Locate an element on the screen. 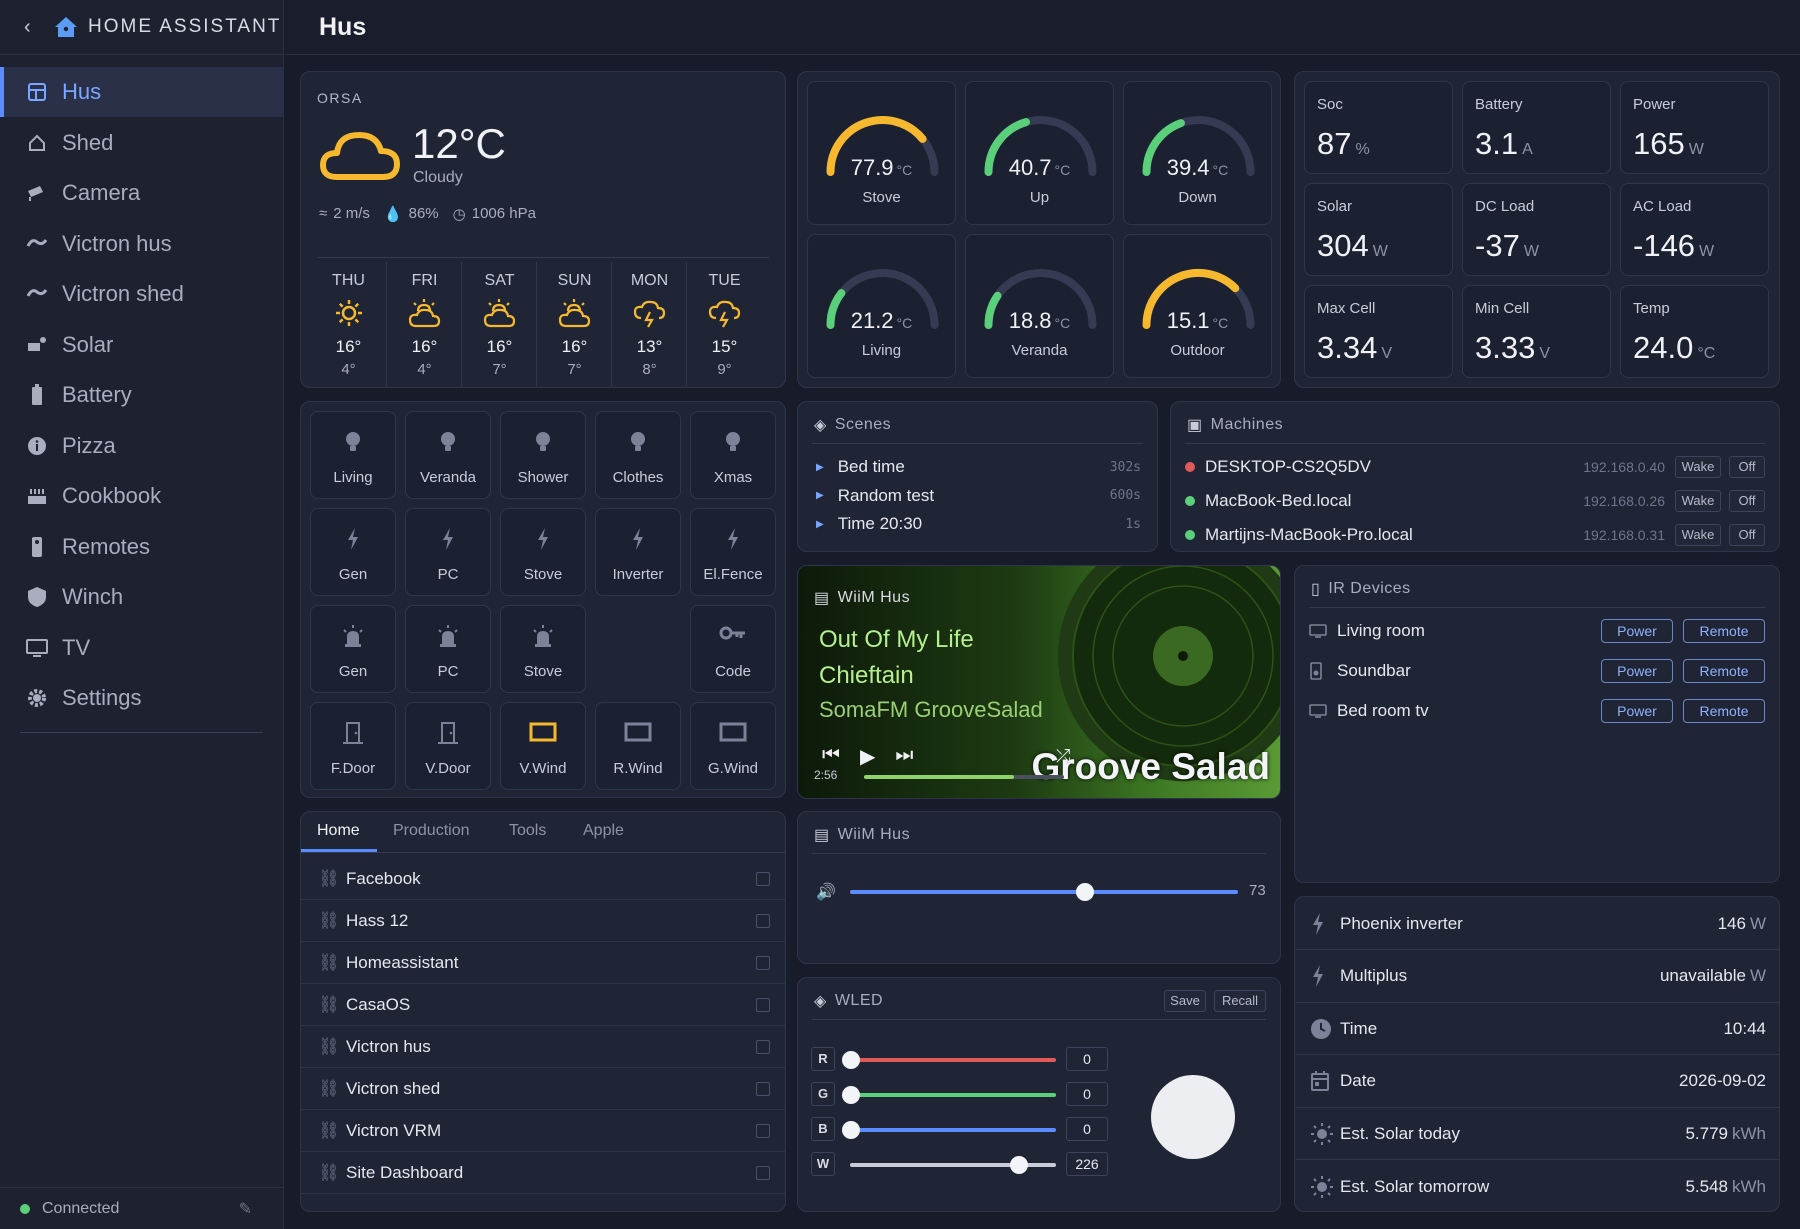 Image resolution: width=1800 pixels, height=1229 pixels. stat-min-cell: Min Cell 3.33 V is located at coordinates (1536, 331).